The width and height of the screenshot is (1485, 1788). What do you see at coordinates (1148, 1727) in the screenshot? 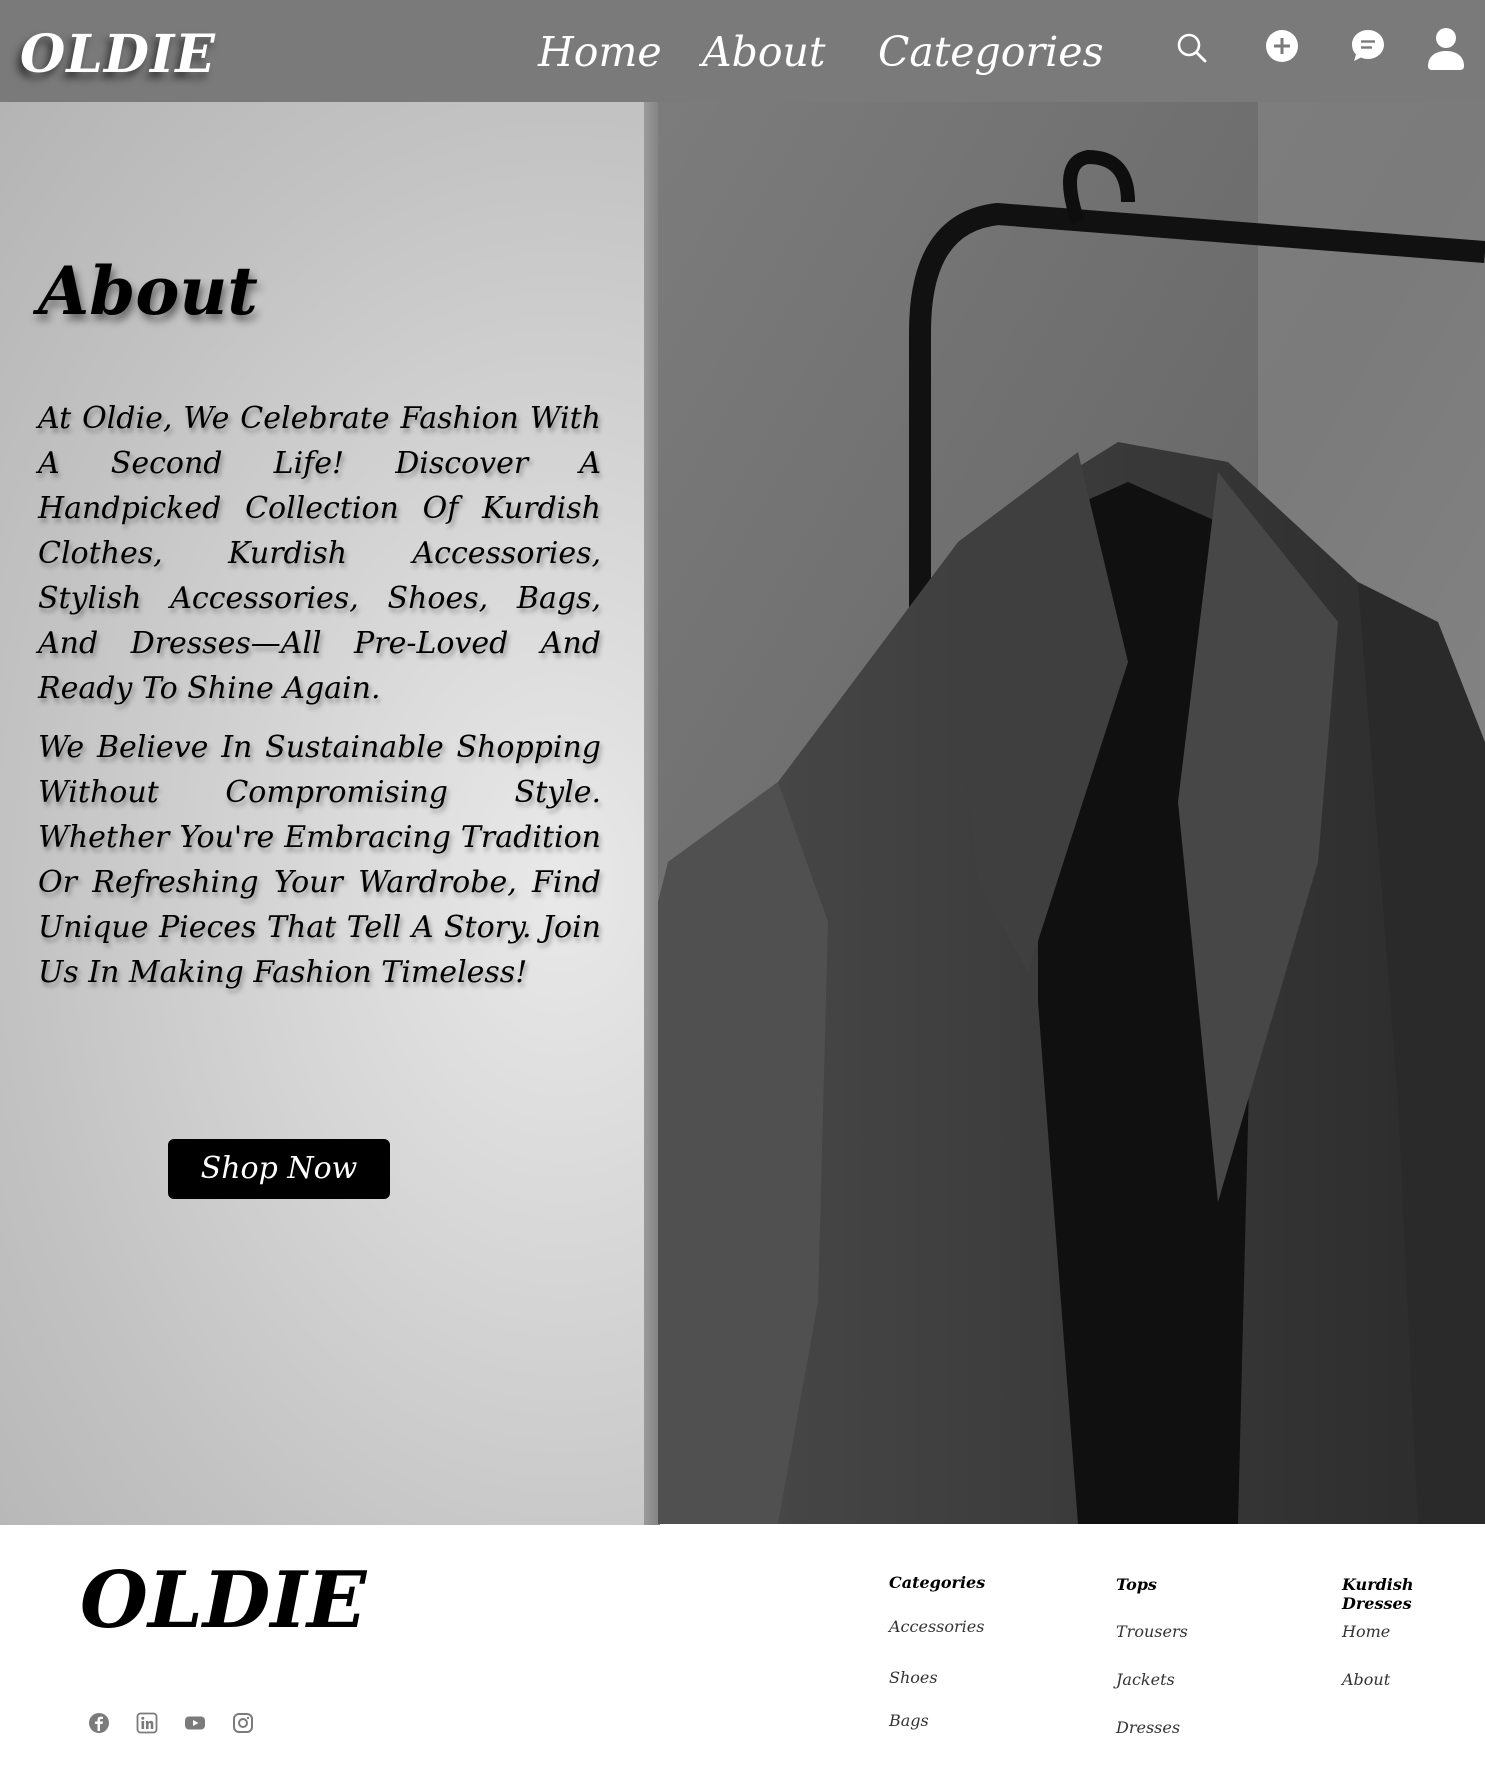
I see `footer-link-dresses: Dresses` at bounding box center [1148, 1727].